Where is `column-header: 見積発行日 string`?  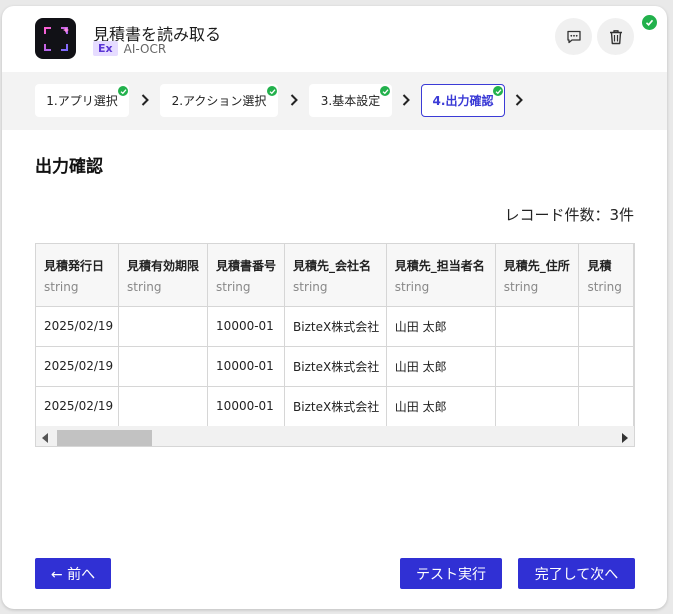
column-header: 見積発行日 string is located at coordinates (78, 275).